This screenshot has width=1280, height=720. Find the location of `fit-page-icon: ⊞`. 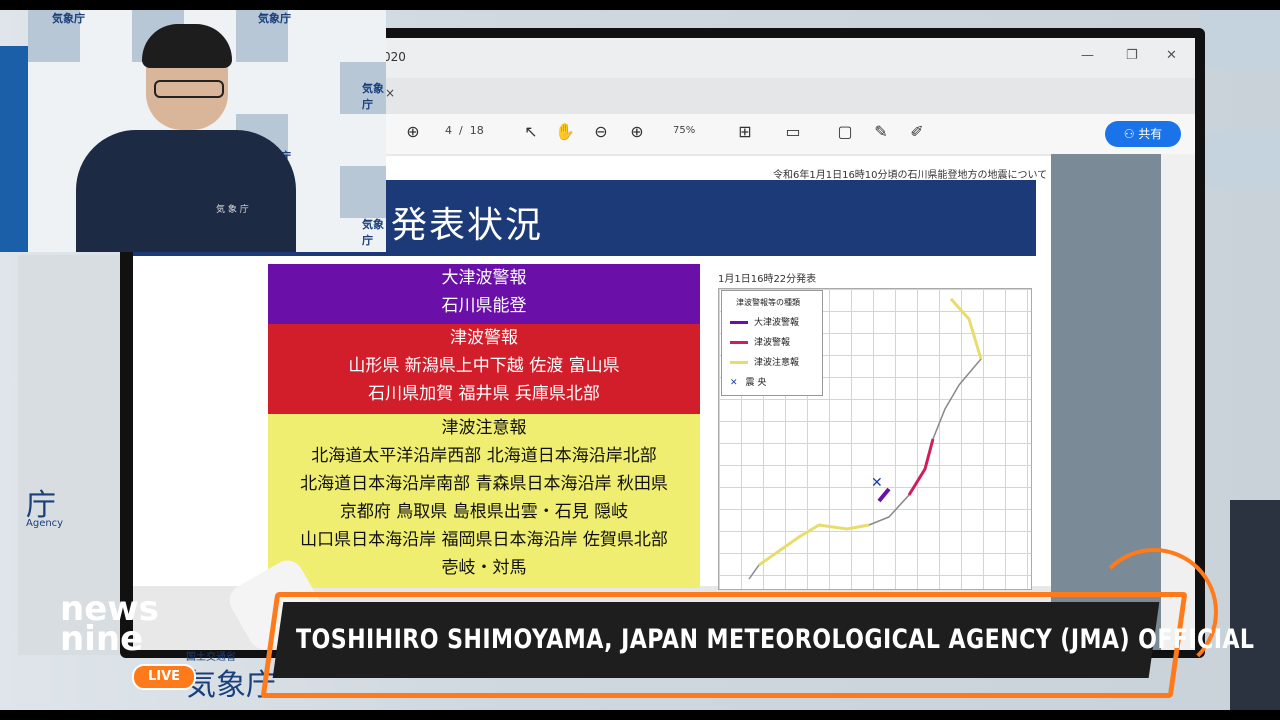

fit-page-icon: ⊞ is located at coordinates (745, 132).